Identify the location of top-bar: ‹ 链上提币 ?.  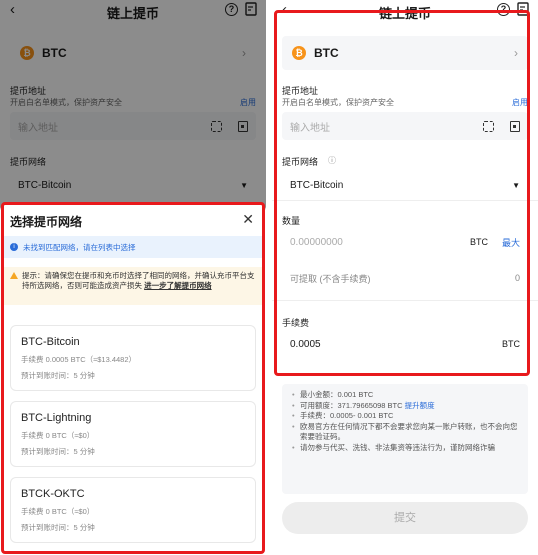
(405, 11).